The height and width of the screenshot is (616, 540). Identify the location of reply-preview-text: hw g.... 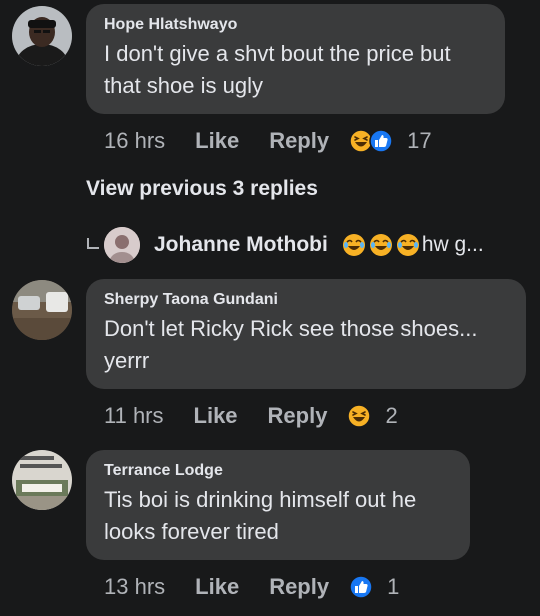
(452, 244).